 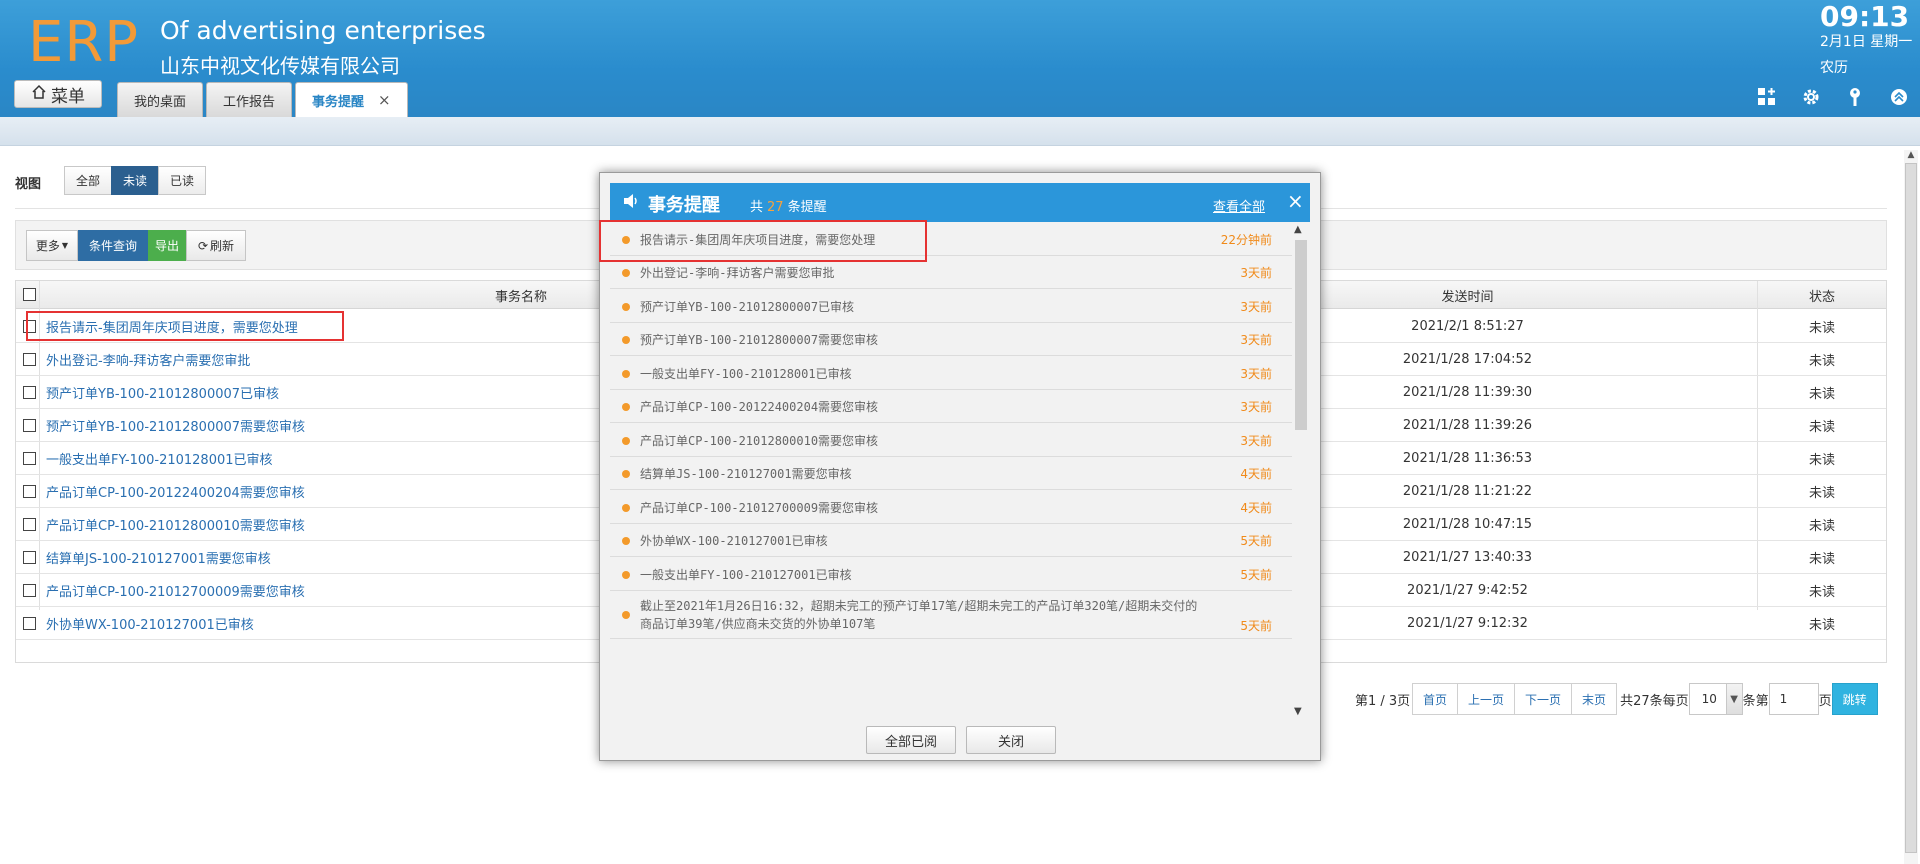 I want to click on row-title-link: 一般支出单FY-100-210128001已审核, so click(x=159, y=458).